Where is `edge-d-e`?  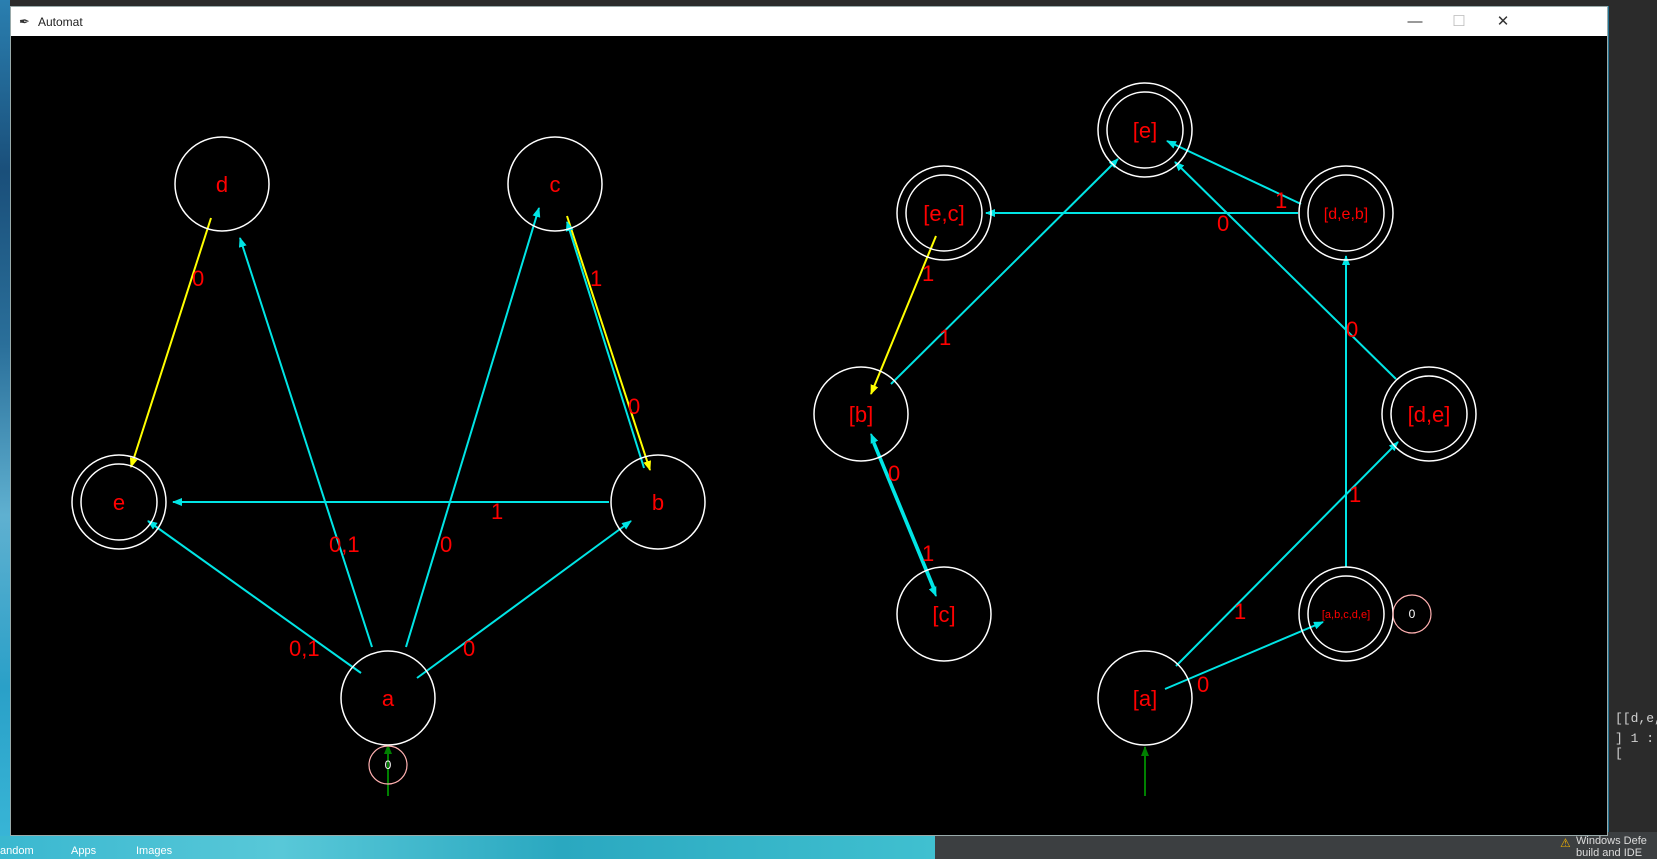
edge-d-e is located at coordinates (170, 342).